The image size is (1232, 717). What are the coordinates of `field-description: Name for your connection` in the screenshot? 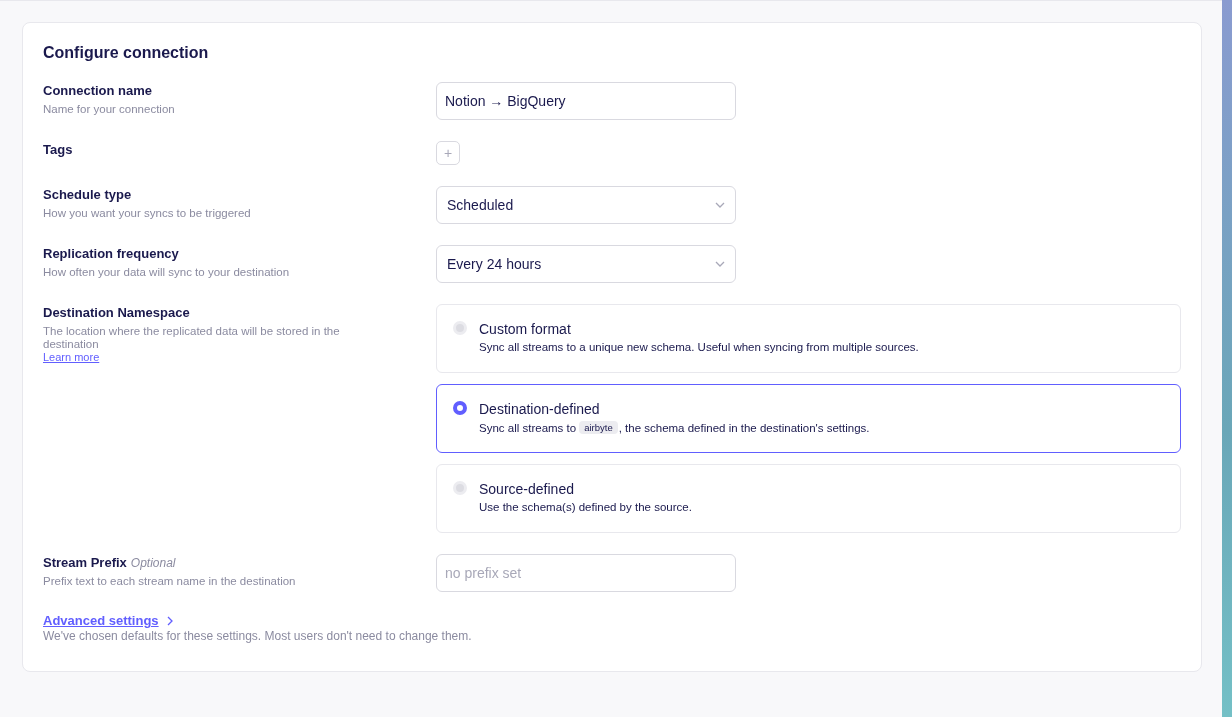 It's located at (109, 109).